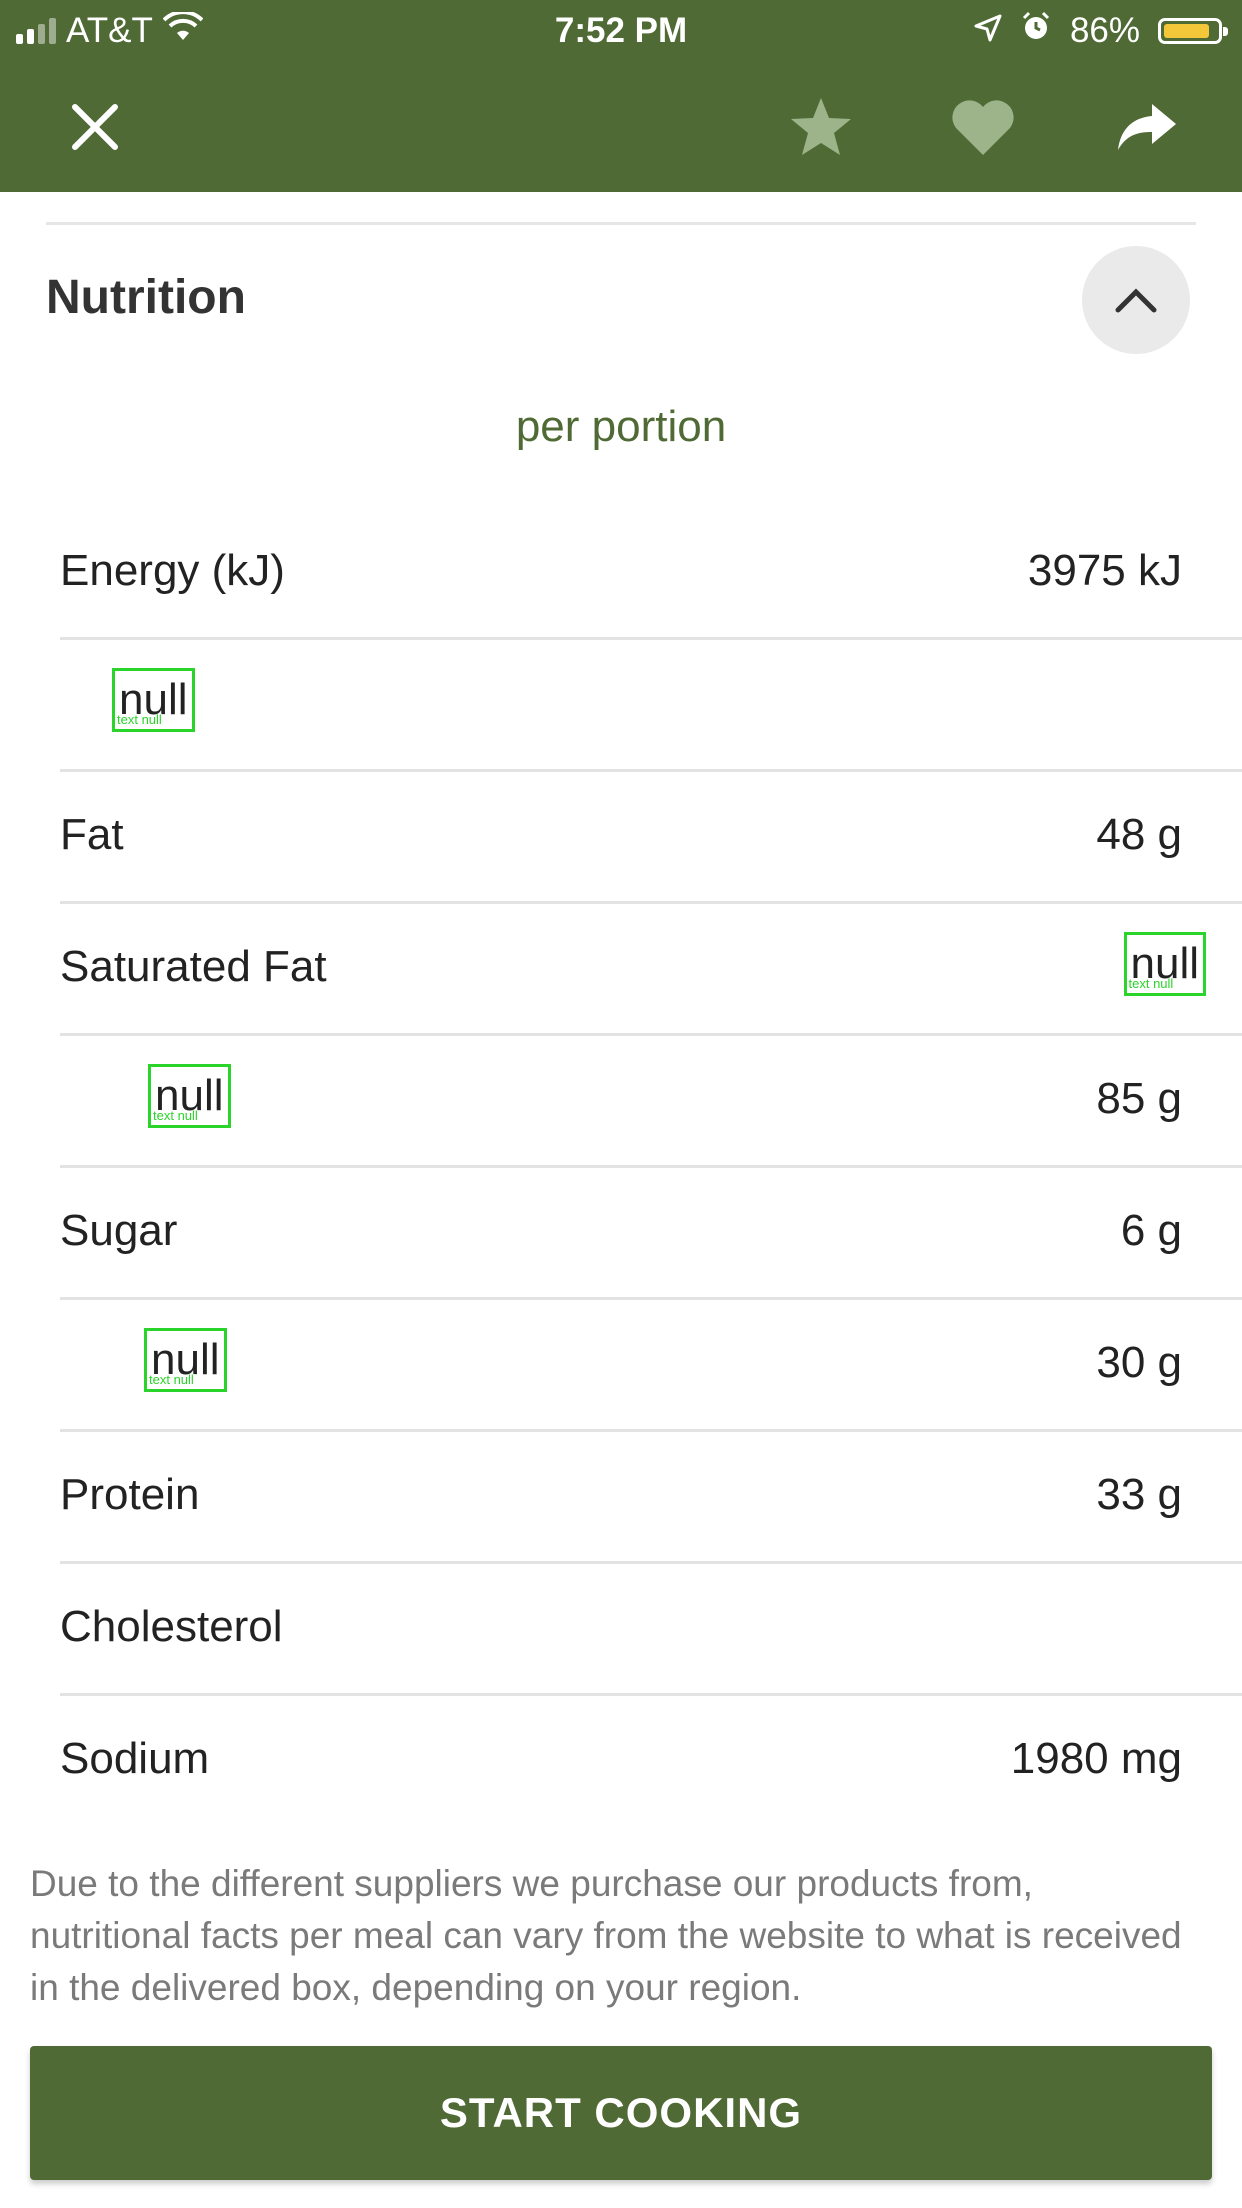 The image size is (1242, 2208). I want to click on nutrient-label: Sodium, so click(135, 1758).